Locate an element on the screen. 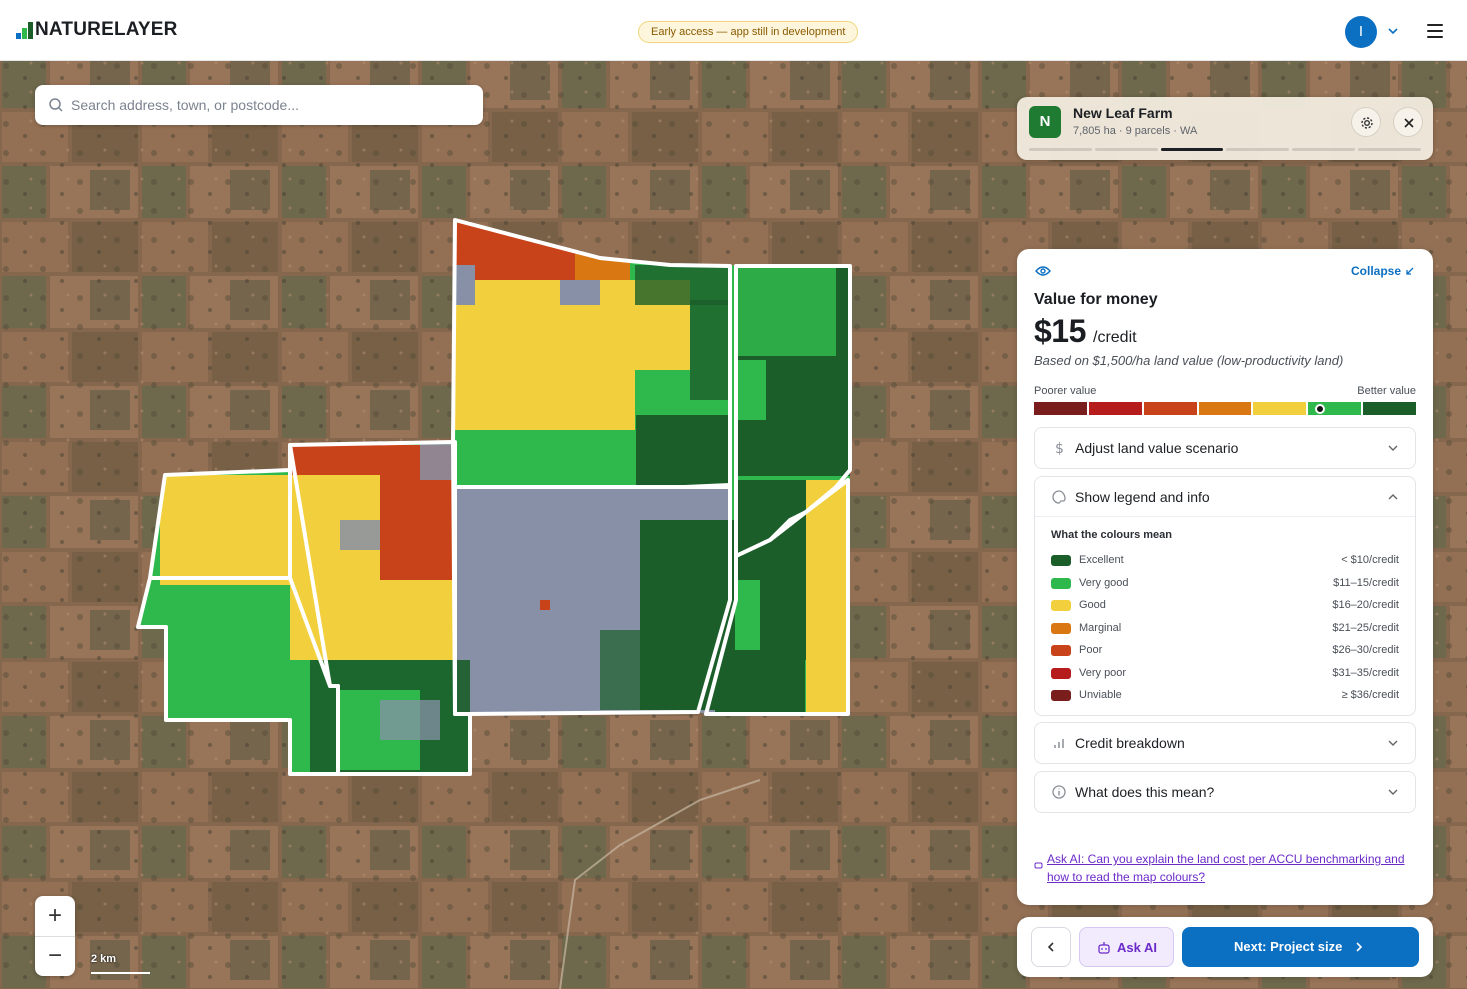 This screenshot has height=989, width=1467. legend-range: $16–20/credit is located at coordinates (1365, 605).